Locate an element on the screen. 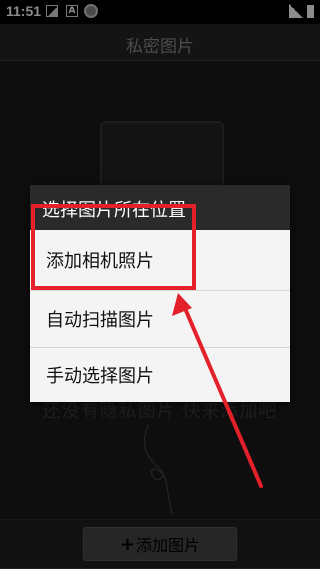  menu-item-add-camera-photo: 添加相机照片 is located at coordinates (160, 260).